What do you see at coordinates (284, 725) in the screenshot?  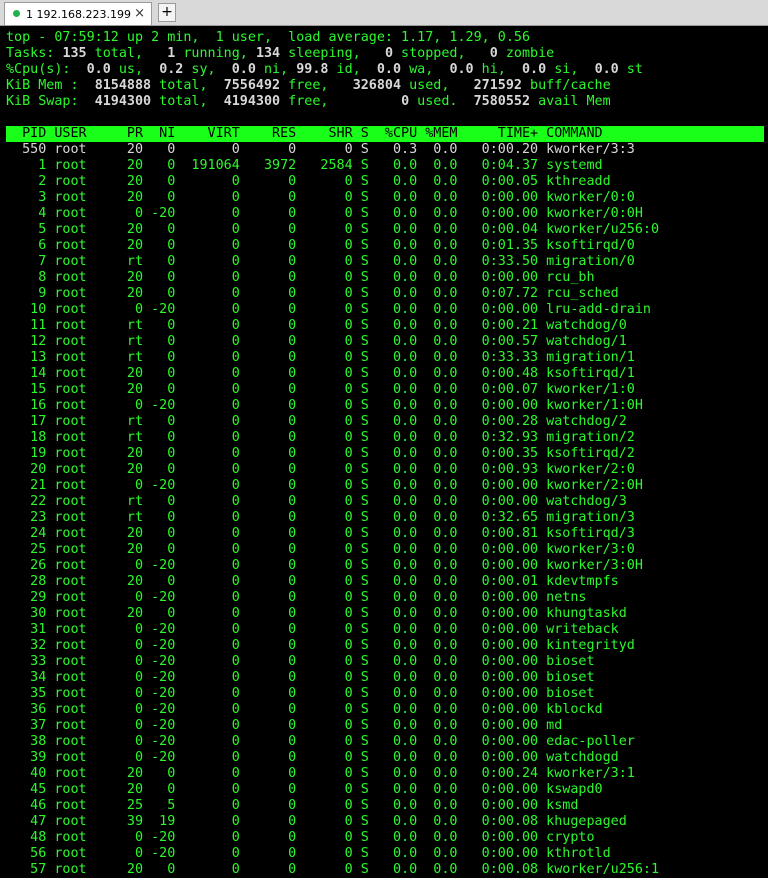 I see `process-row: 37 root 0 -20 0 0 0 S 0.0 0.0 0:00.00 md` at bounding box center [284, 725].